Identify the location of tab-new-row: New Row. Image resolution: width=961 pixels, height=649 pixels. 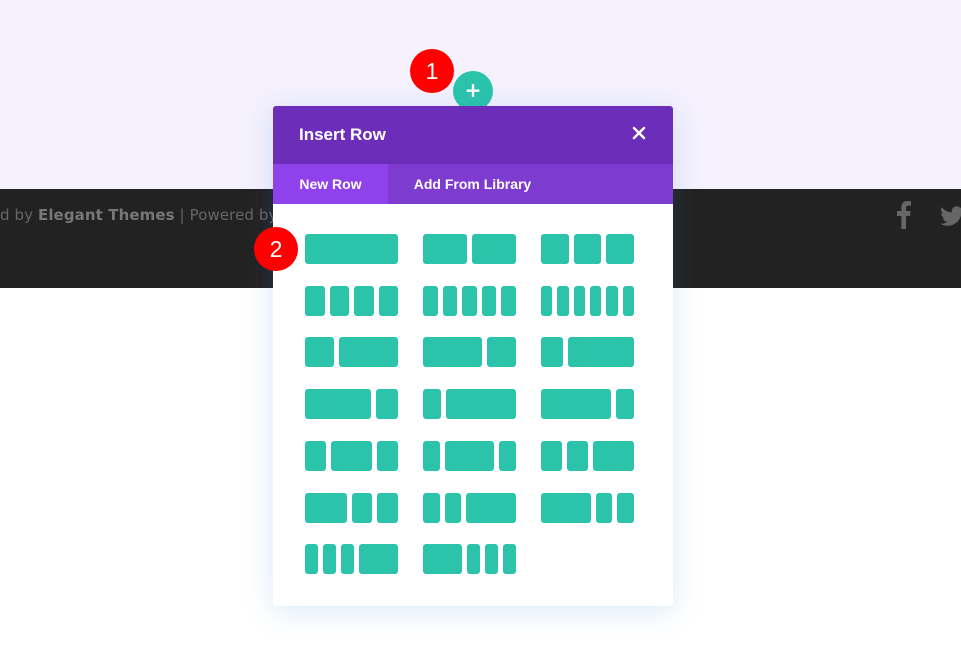
(330, 184).